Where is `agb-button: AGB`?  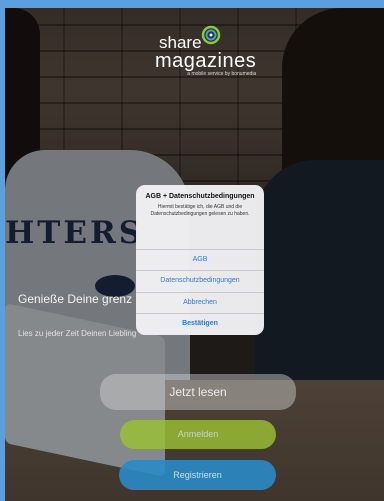
agb-button: AGB is located at coordinates (200, 259).